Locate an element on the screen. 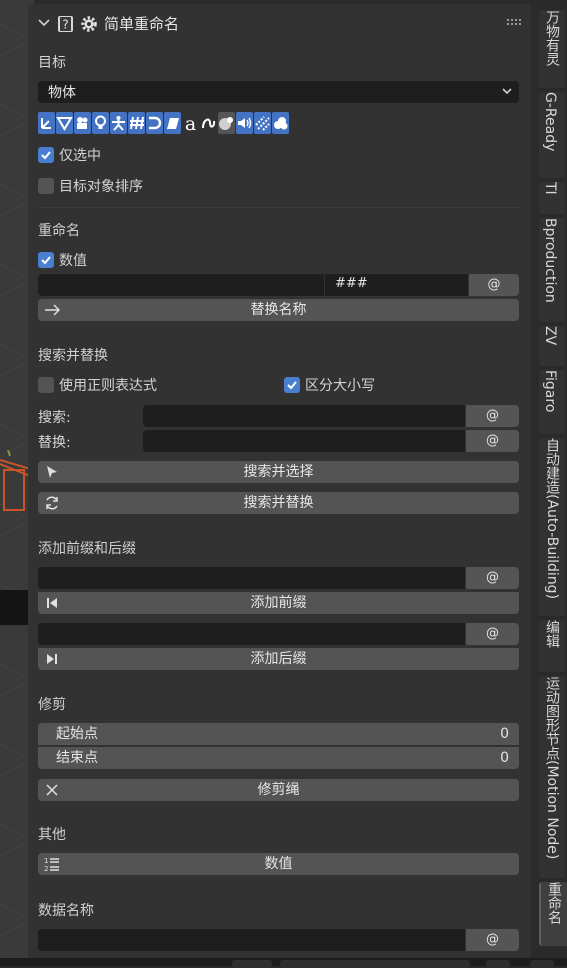 The width and height of the screenshot is (567, 968). numbered-list-icon: 12 is located at coordinates (51, 864).